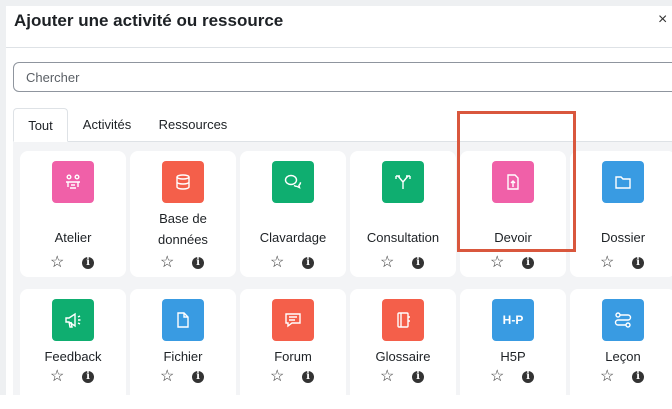  What do you see at coordinates (73, 182) in the screenshot?
I see `workshop-icon` at bounding box center [73, 182].